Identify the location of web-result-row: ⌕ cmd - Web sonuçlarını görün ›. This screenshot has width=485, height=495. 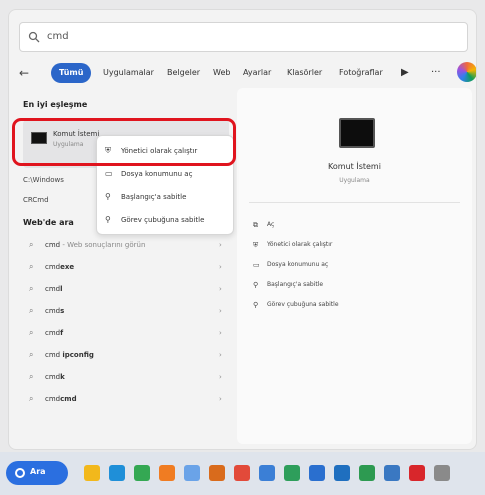
(126, 245).